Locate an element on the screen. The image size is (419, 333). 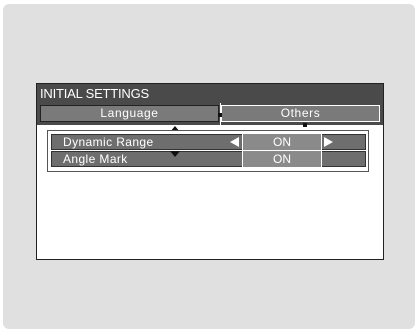
setting-label: Dynamic Range is located at coordinates (108, 142).